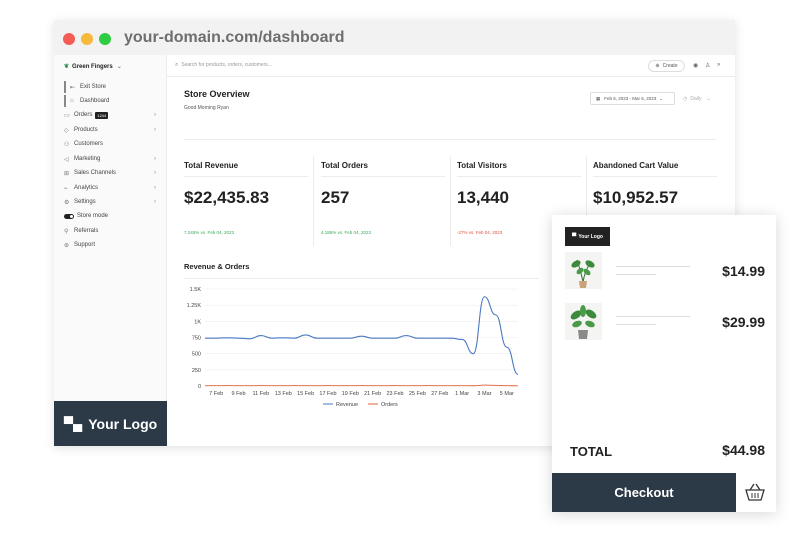 This screenshot has height=545, width=800. What do you see at coordinates (110, 87) in the screenshot?
I see `sidebar-item-exit-store: ⇤ Exit Store` at bounding box center [110, 87].